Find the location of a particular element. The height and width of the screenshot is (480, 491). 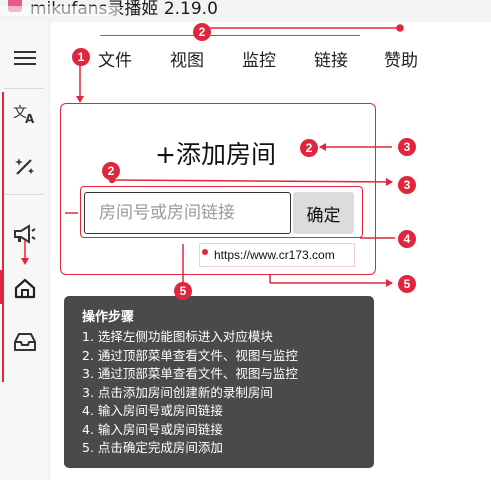

annotation-line is located at coordinates (252, 181).